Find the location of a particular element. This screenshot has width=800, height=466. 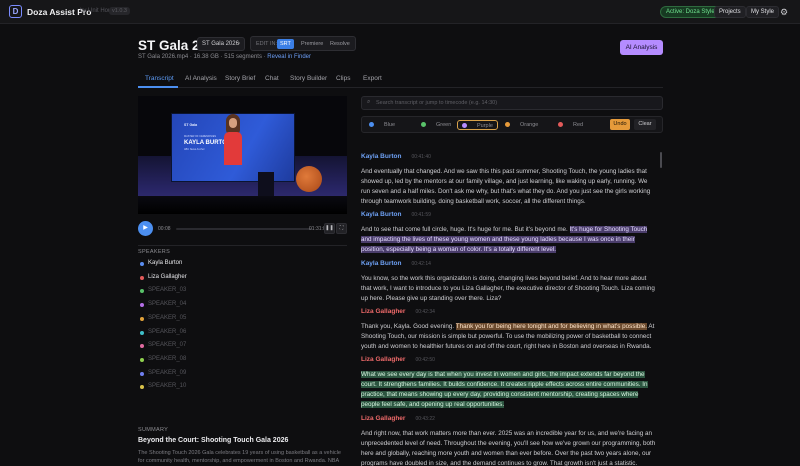

segment-timestamp: 00:43:22 is located at coordinates (424, 419).